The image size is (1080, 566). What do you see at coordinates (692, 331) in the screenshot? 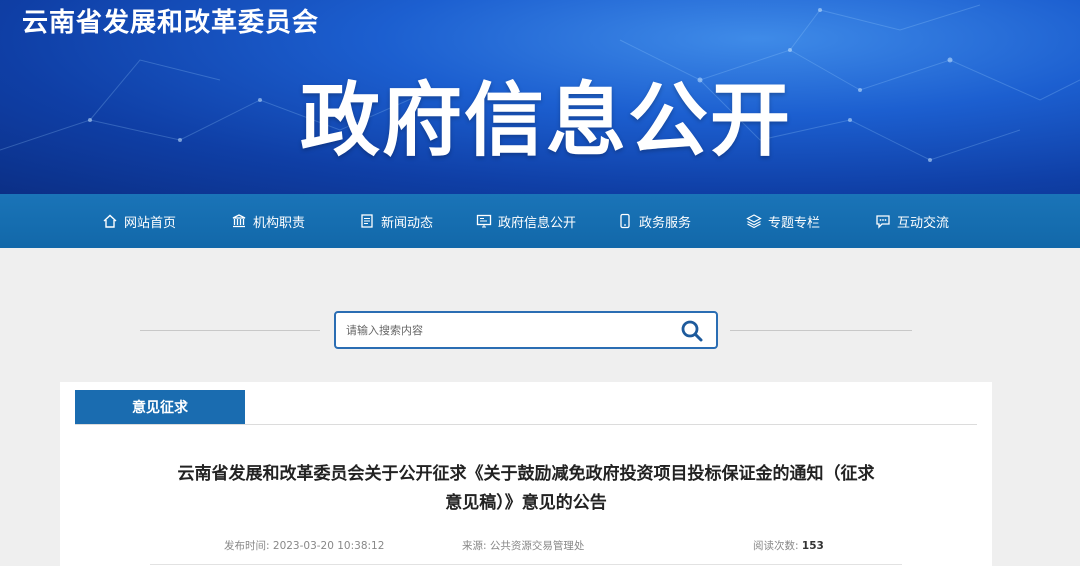
I see `search-icon` at bounding box center [692, 331].